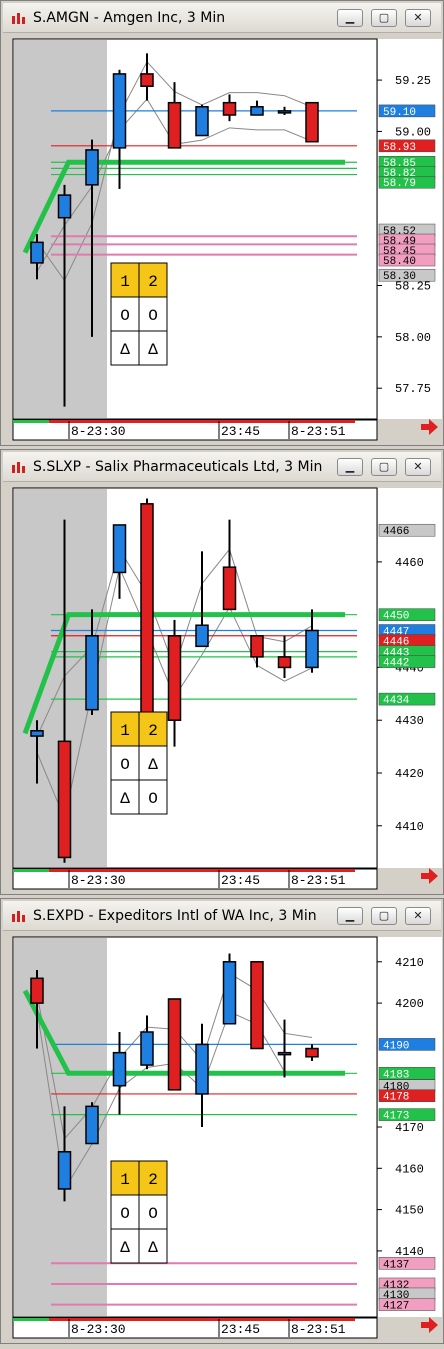 The width and height of the screenshot is (444, 1349). What do you see at coordinates (396, 1117) in the screenshot?
I see `price-tag-label: 4173` at bounding box center [396, 1117].